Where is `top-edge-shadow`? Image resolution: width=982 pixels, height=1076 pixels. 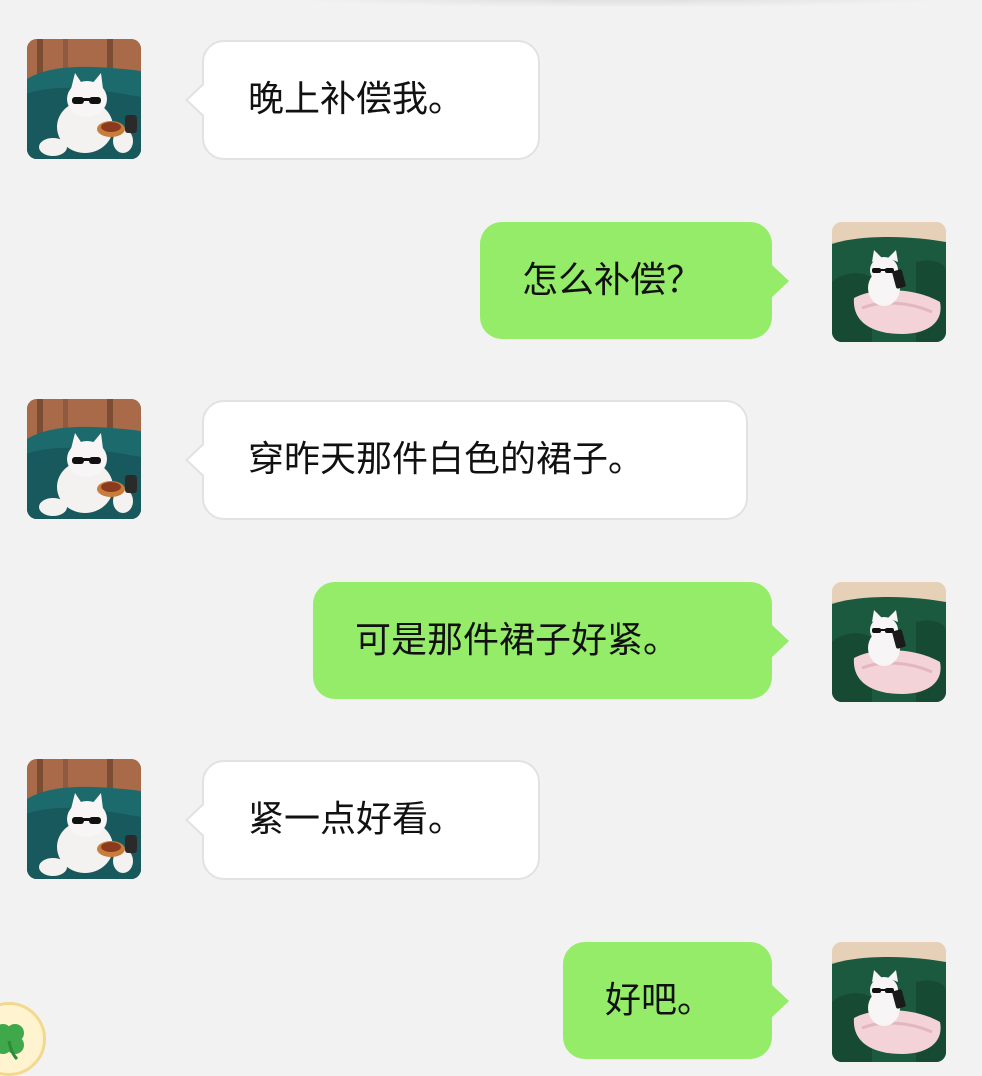 top-edge-shadow is located at coordinates (620, 4).